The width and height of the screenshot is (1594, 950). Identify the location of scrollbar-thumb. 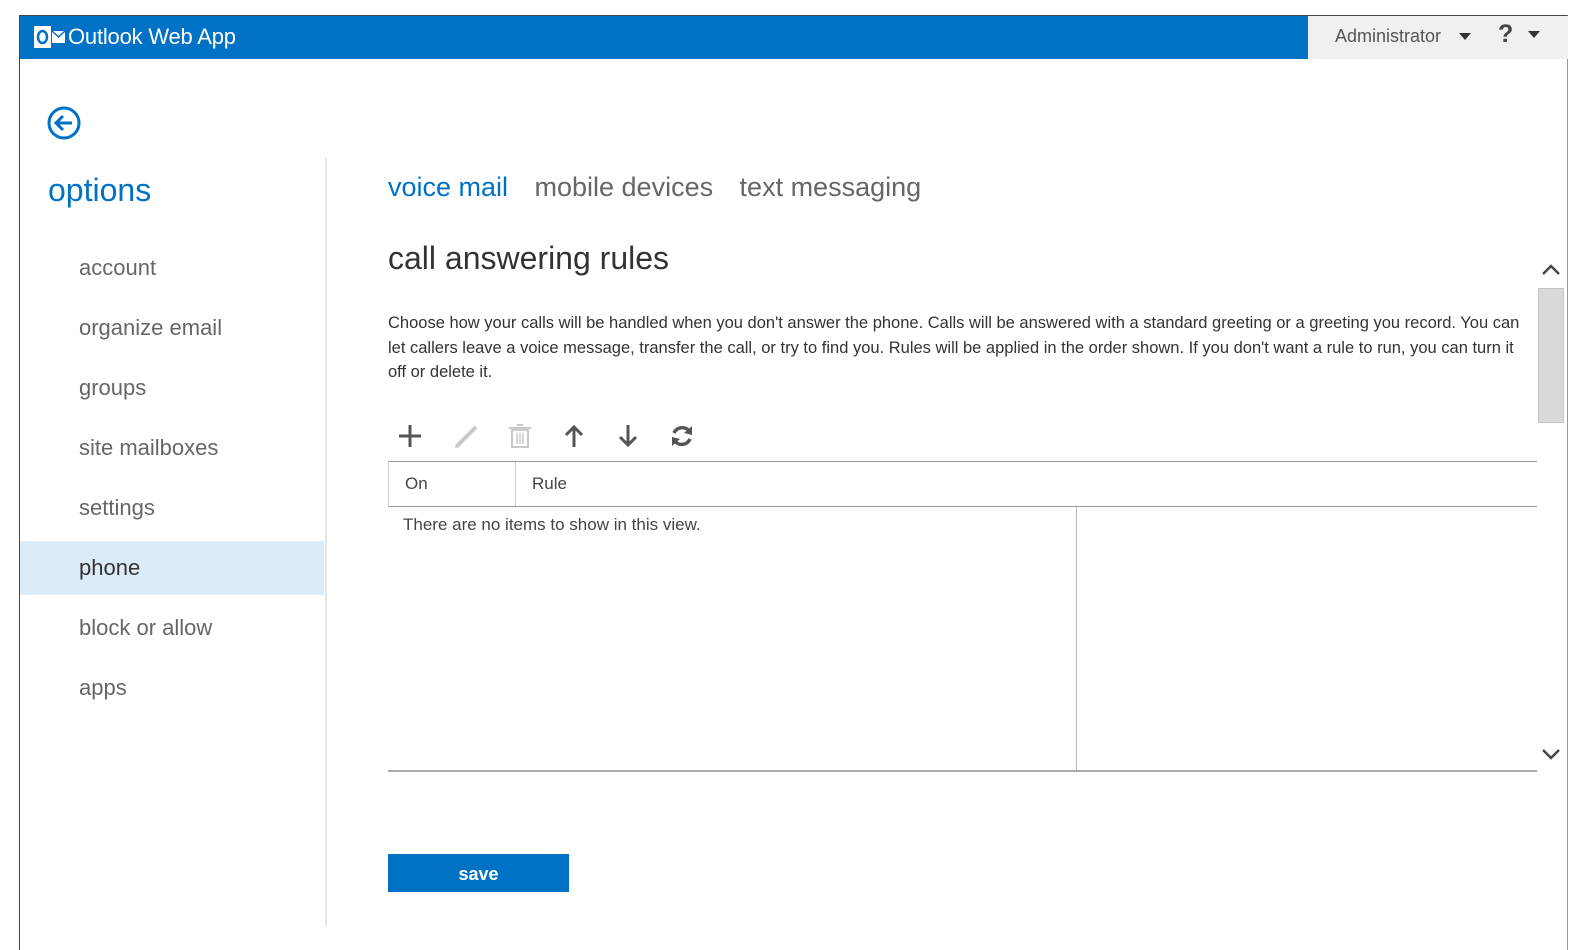
(1551, 355).